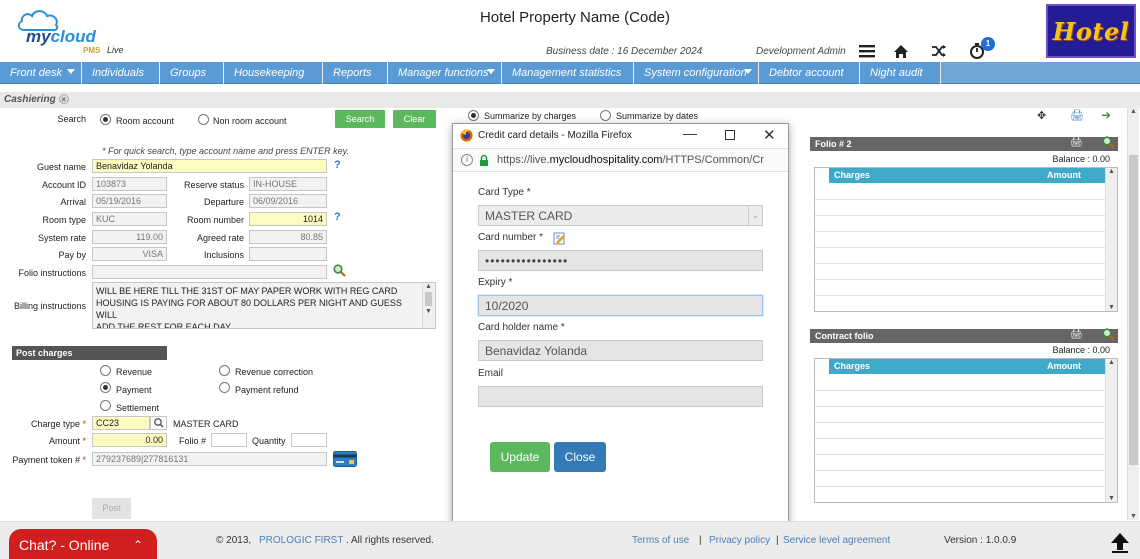 This screenshot has height=559, width=1140. I want to click on contract-folio-scrollbar: ▲ ▼, so click(1111, 430).